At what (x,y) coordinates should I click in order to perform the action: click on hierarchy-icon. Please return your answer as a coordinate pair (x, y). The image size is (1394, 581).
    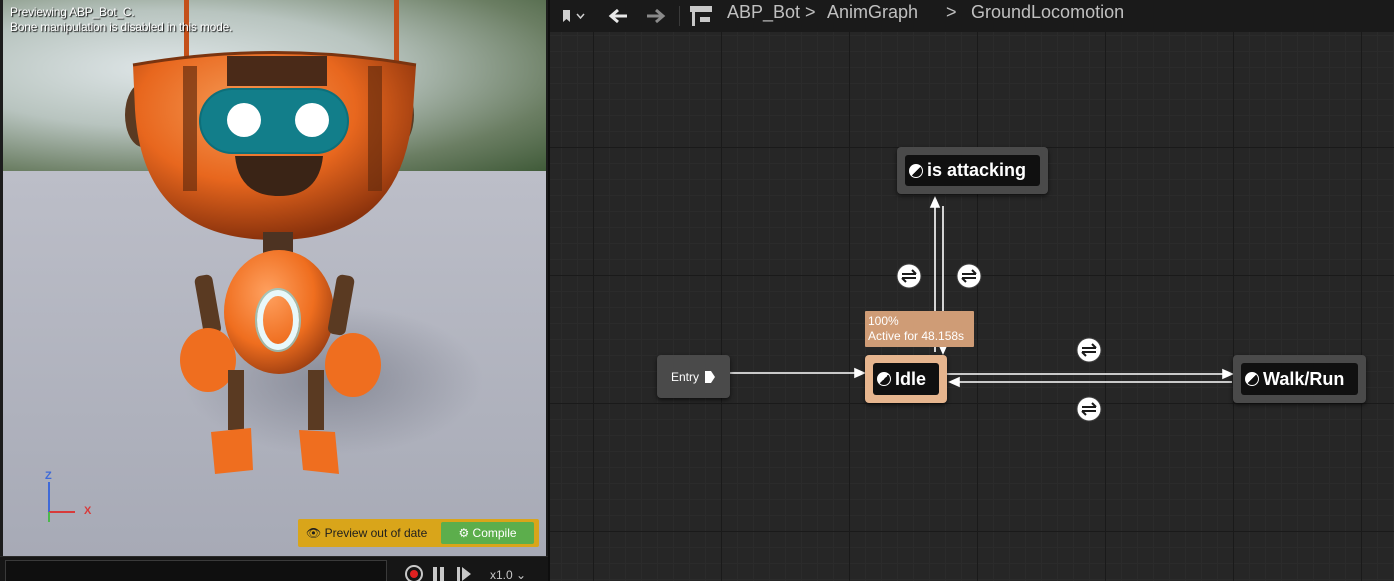
    Looking at the image, I should click on (701, 16).